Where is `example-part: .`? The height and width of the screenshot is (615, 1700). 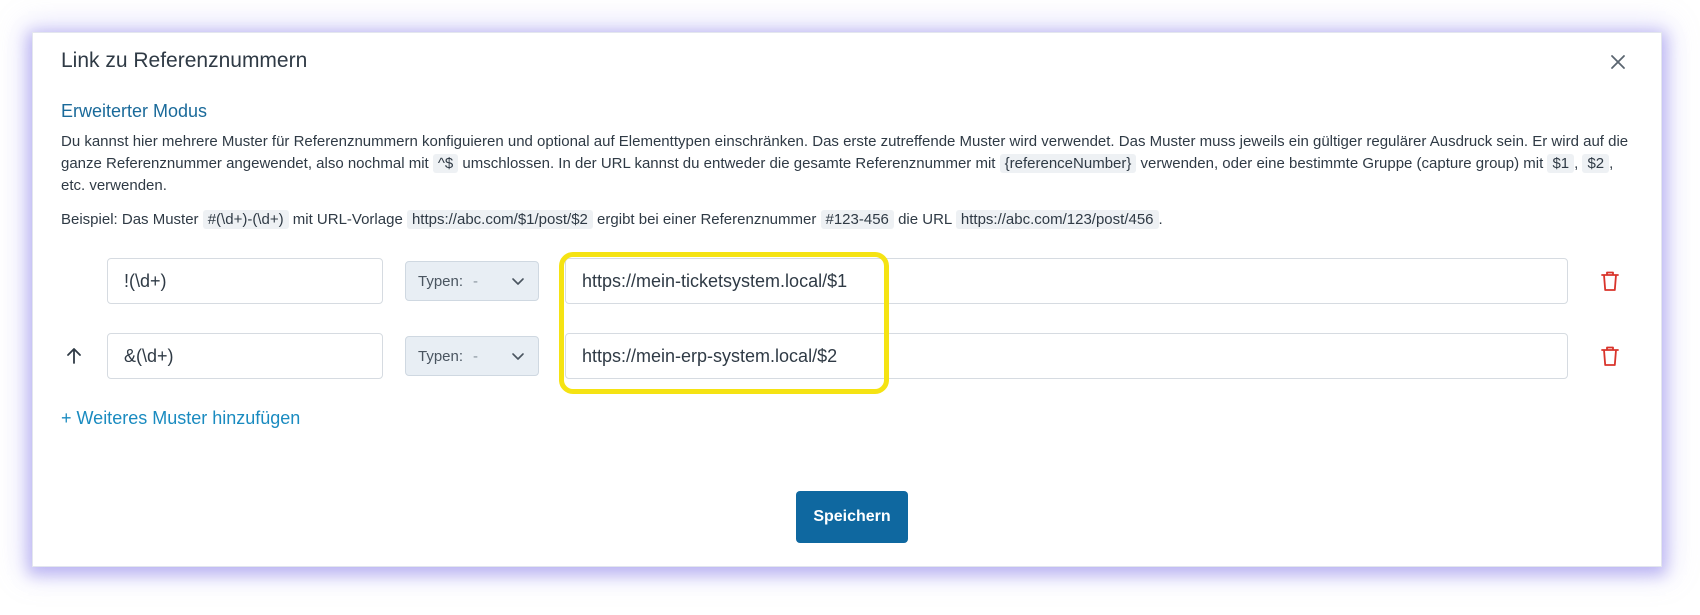
example-part: . is located at coordinates (1160, 219).